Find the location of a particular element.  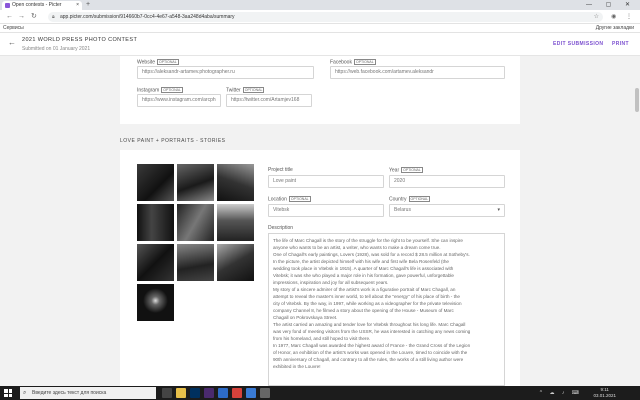

description-label: Description is located at coordinates (281, 228).